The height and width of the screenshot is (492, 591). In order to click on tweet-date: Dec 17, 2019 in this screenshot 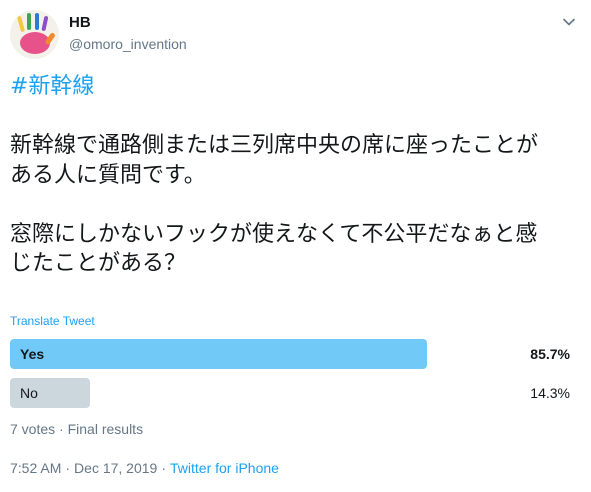, I will do `click(115, 468)`.